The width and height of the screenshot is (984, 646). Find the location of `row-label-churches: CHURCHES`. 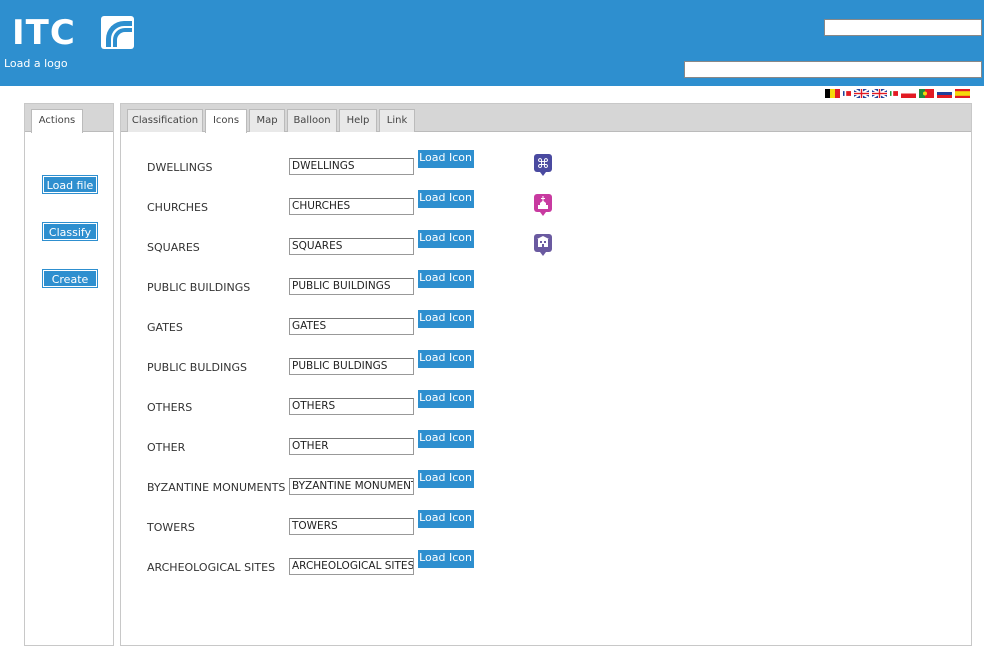

row-label-churches: CHURCHES is located at coordinates (177, 207).